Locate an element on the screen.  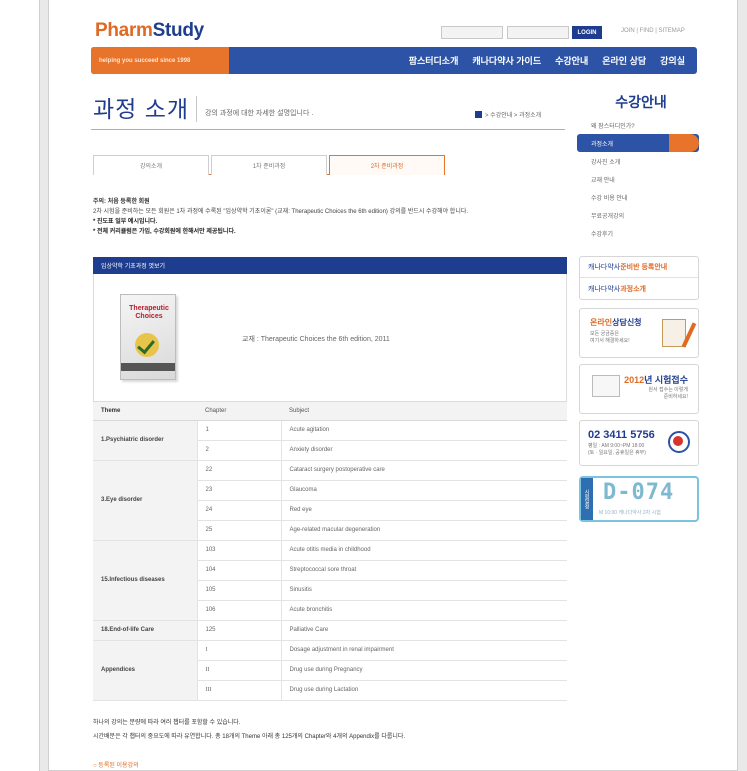
logo-part2: Study is located at coordinates (178, 30).